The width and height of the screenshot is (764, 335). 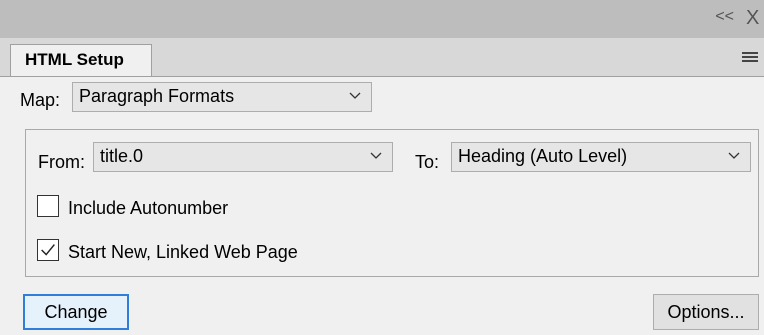 I want to click on panel-menu-icon, so click(x=750, y=58).